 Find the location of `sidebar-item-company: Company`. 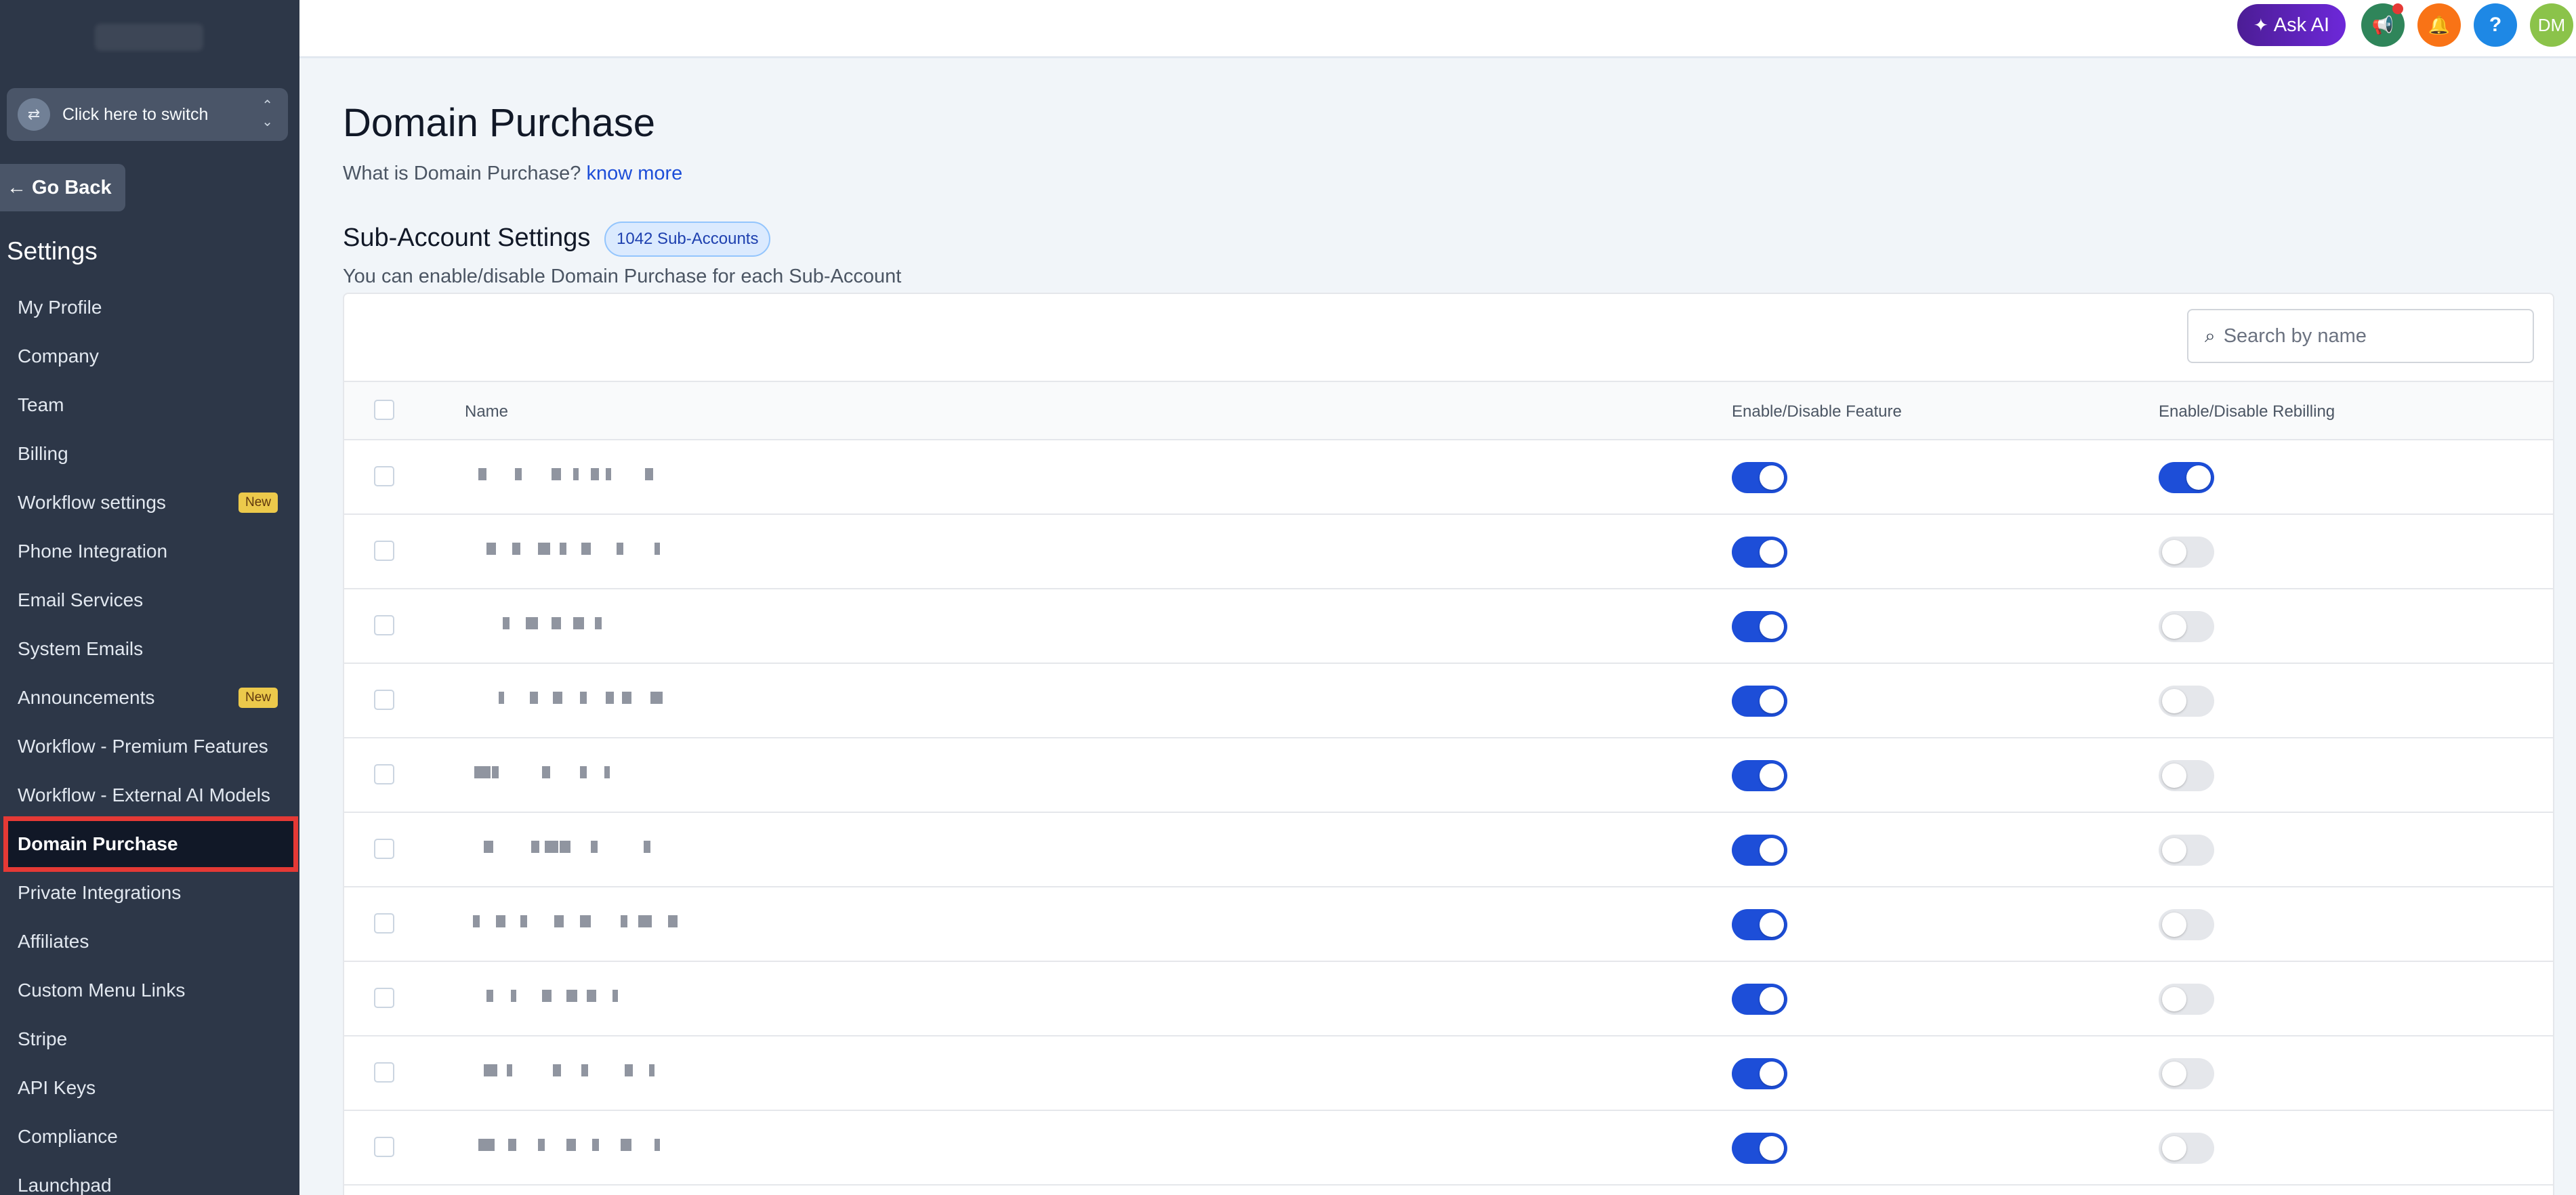

sidebar-item-company: Company is located at coordinates (149, 356).